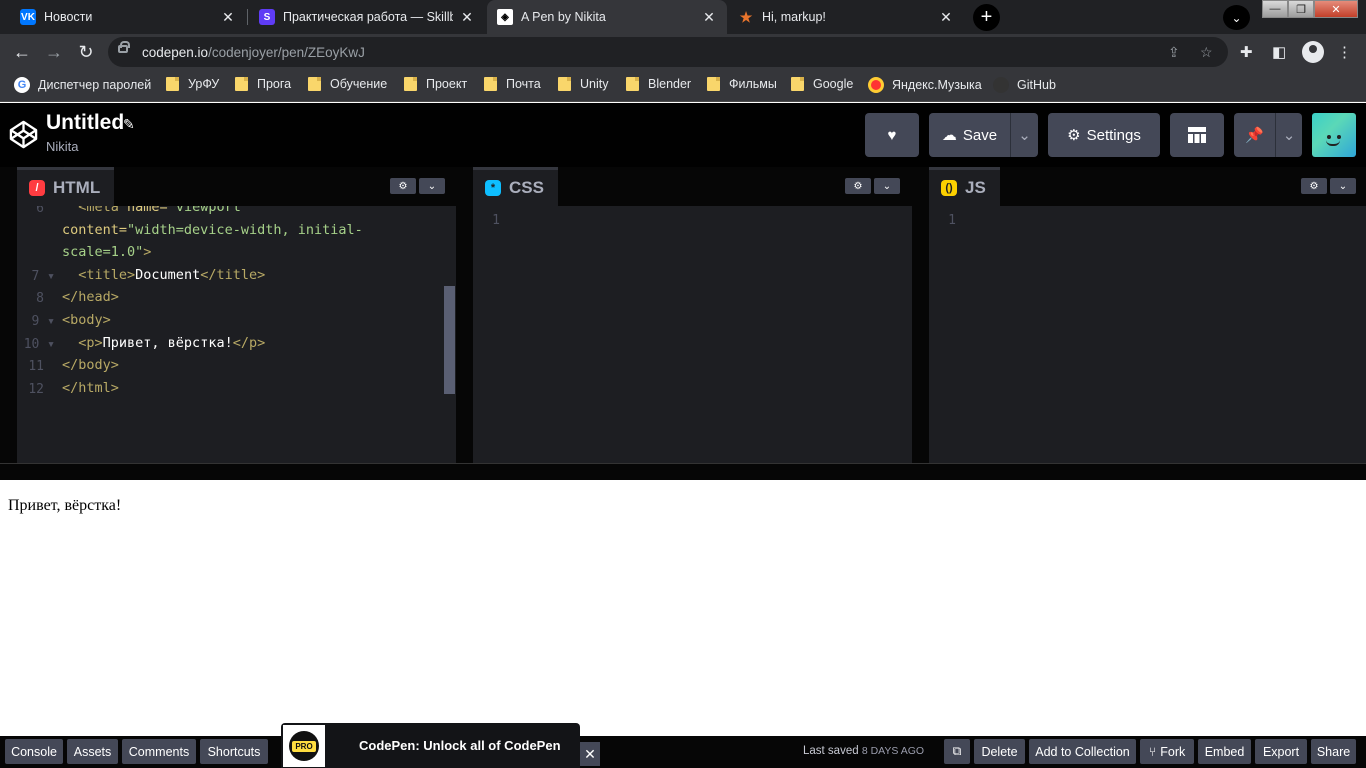 This screenshot has height=768, width=1366. I want to click on window-close-button: ✕, so click(1336, 9).